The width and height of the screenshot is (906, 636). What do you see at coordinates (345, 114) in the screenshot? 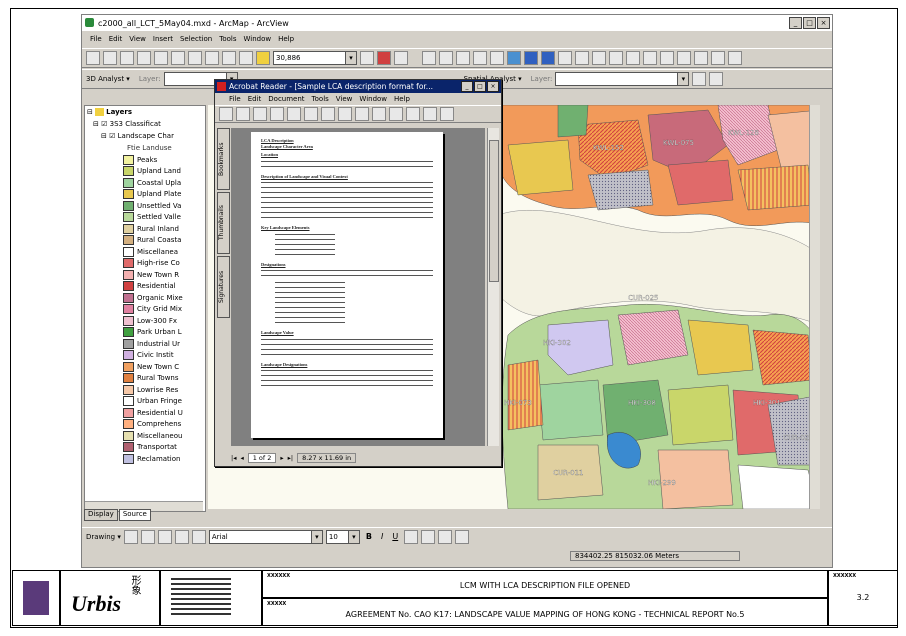
I see `prev-page-icon` at bounding box center [345, 114].